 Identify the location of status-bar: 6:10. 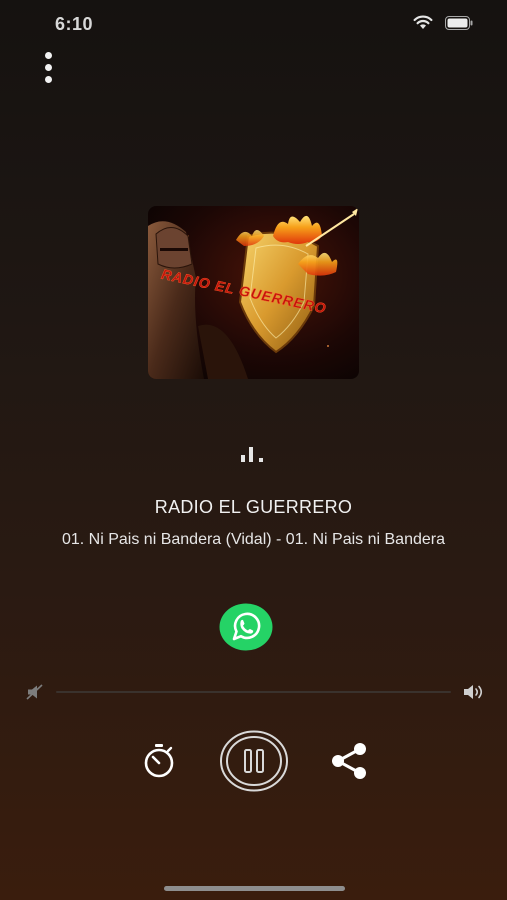
(253, 23).